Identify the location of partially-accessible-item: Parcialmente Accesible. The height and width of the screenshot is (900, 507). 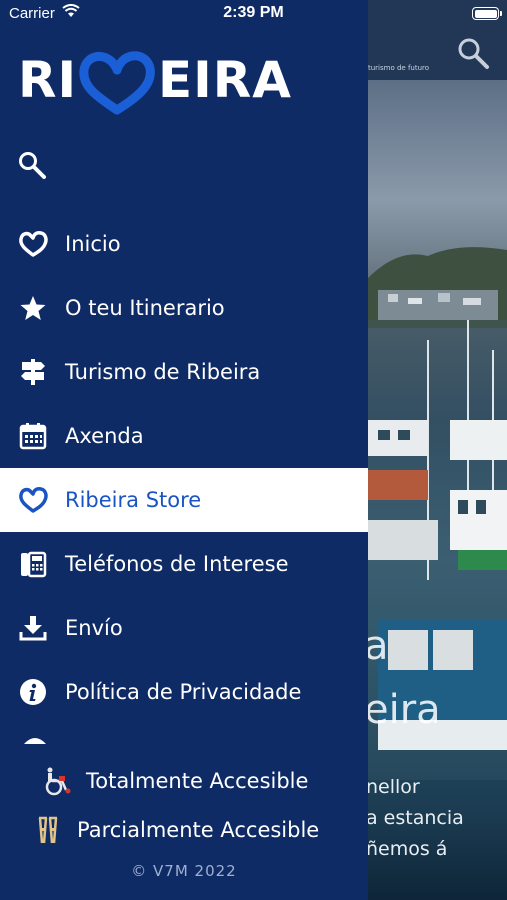
(176, 830).